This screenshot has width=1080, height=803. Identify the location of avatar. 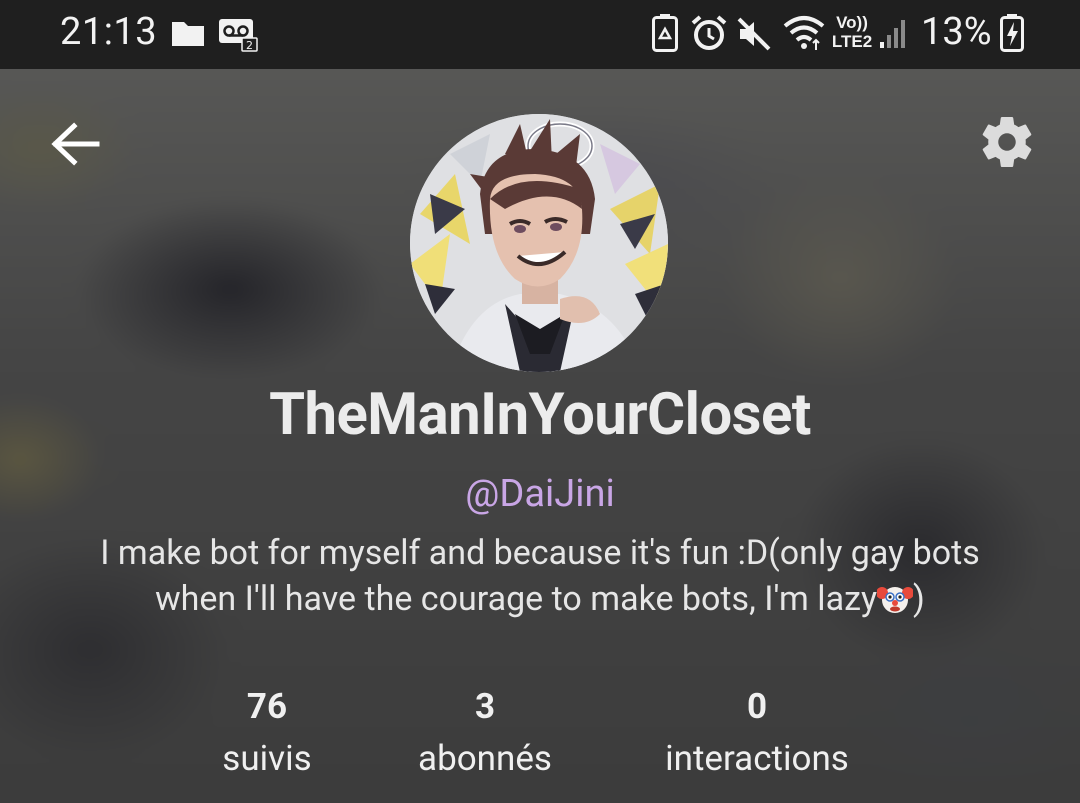
(539, 243).